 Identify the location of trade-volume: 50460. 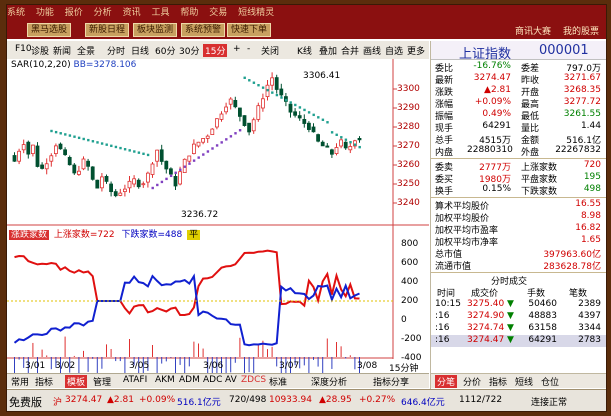
(542, 304).